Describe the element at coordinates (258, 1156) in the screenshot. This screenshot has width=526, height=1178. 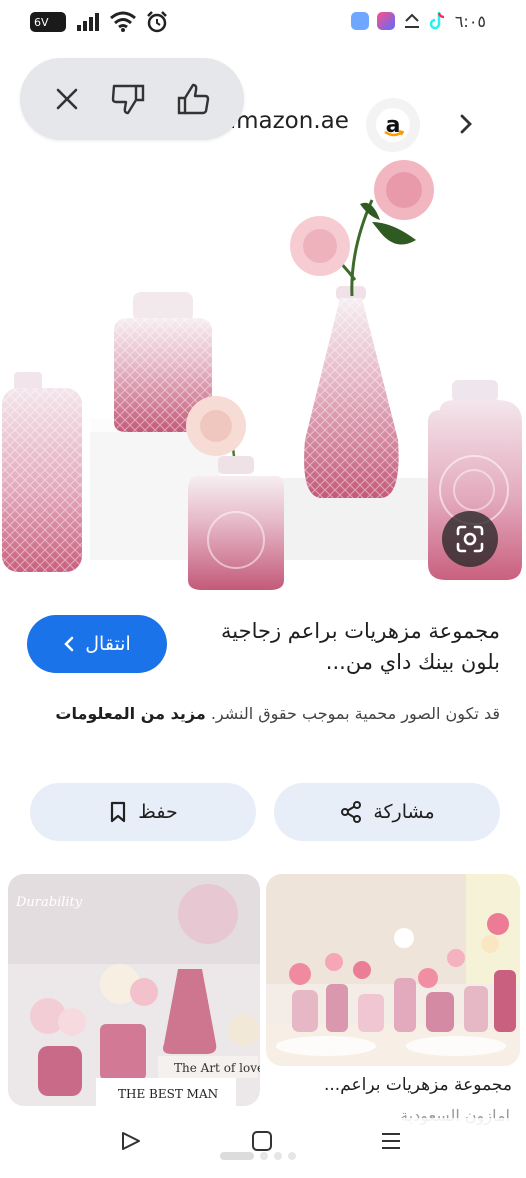
I see `page-indicator` at that location.